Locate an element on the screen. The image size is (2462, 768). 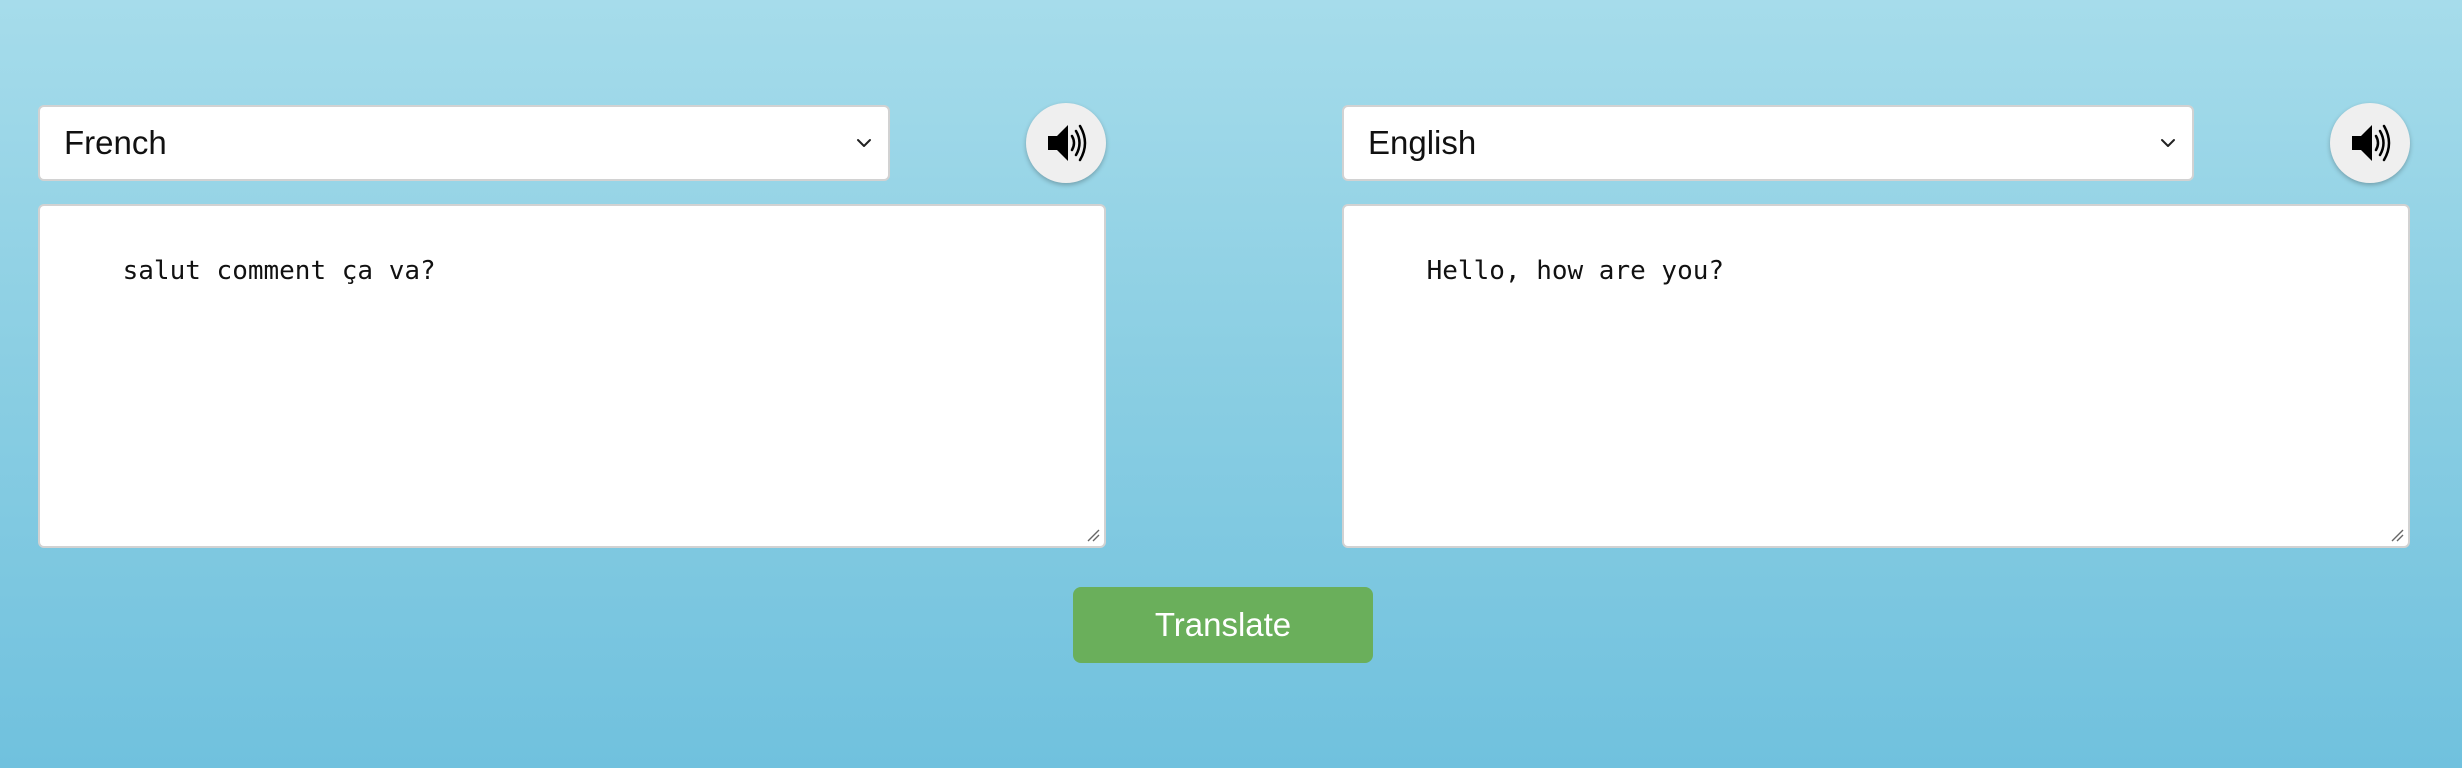
translate-button: Translate is located at coordinates (1223, 625).